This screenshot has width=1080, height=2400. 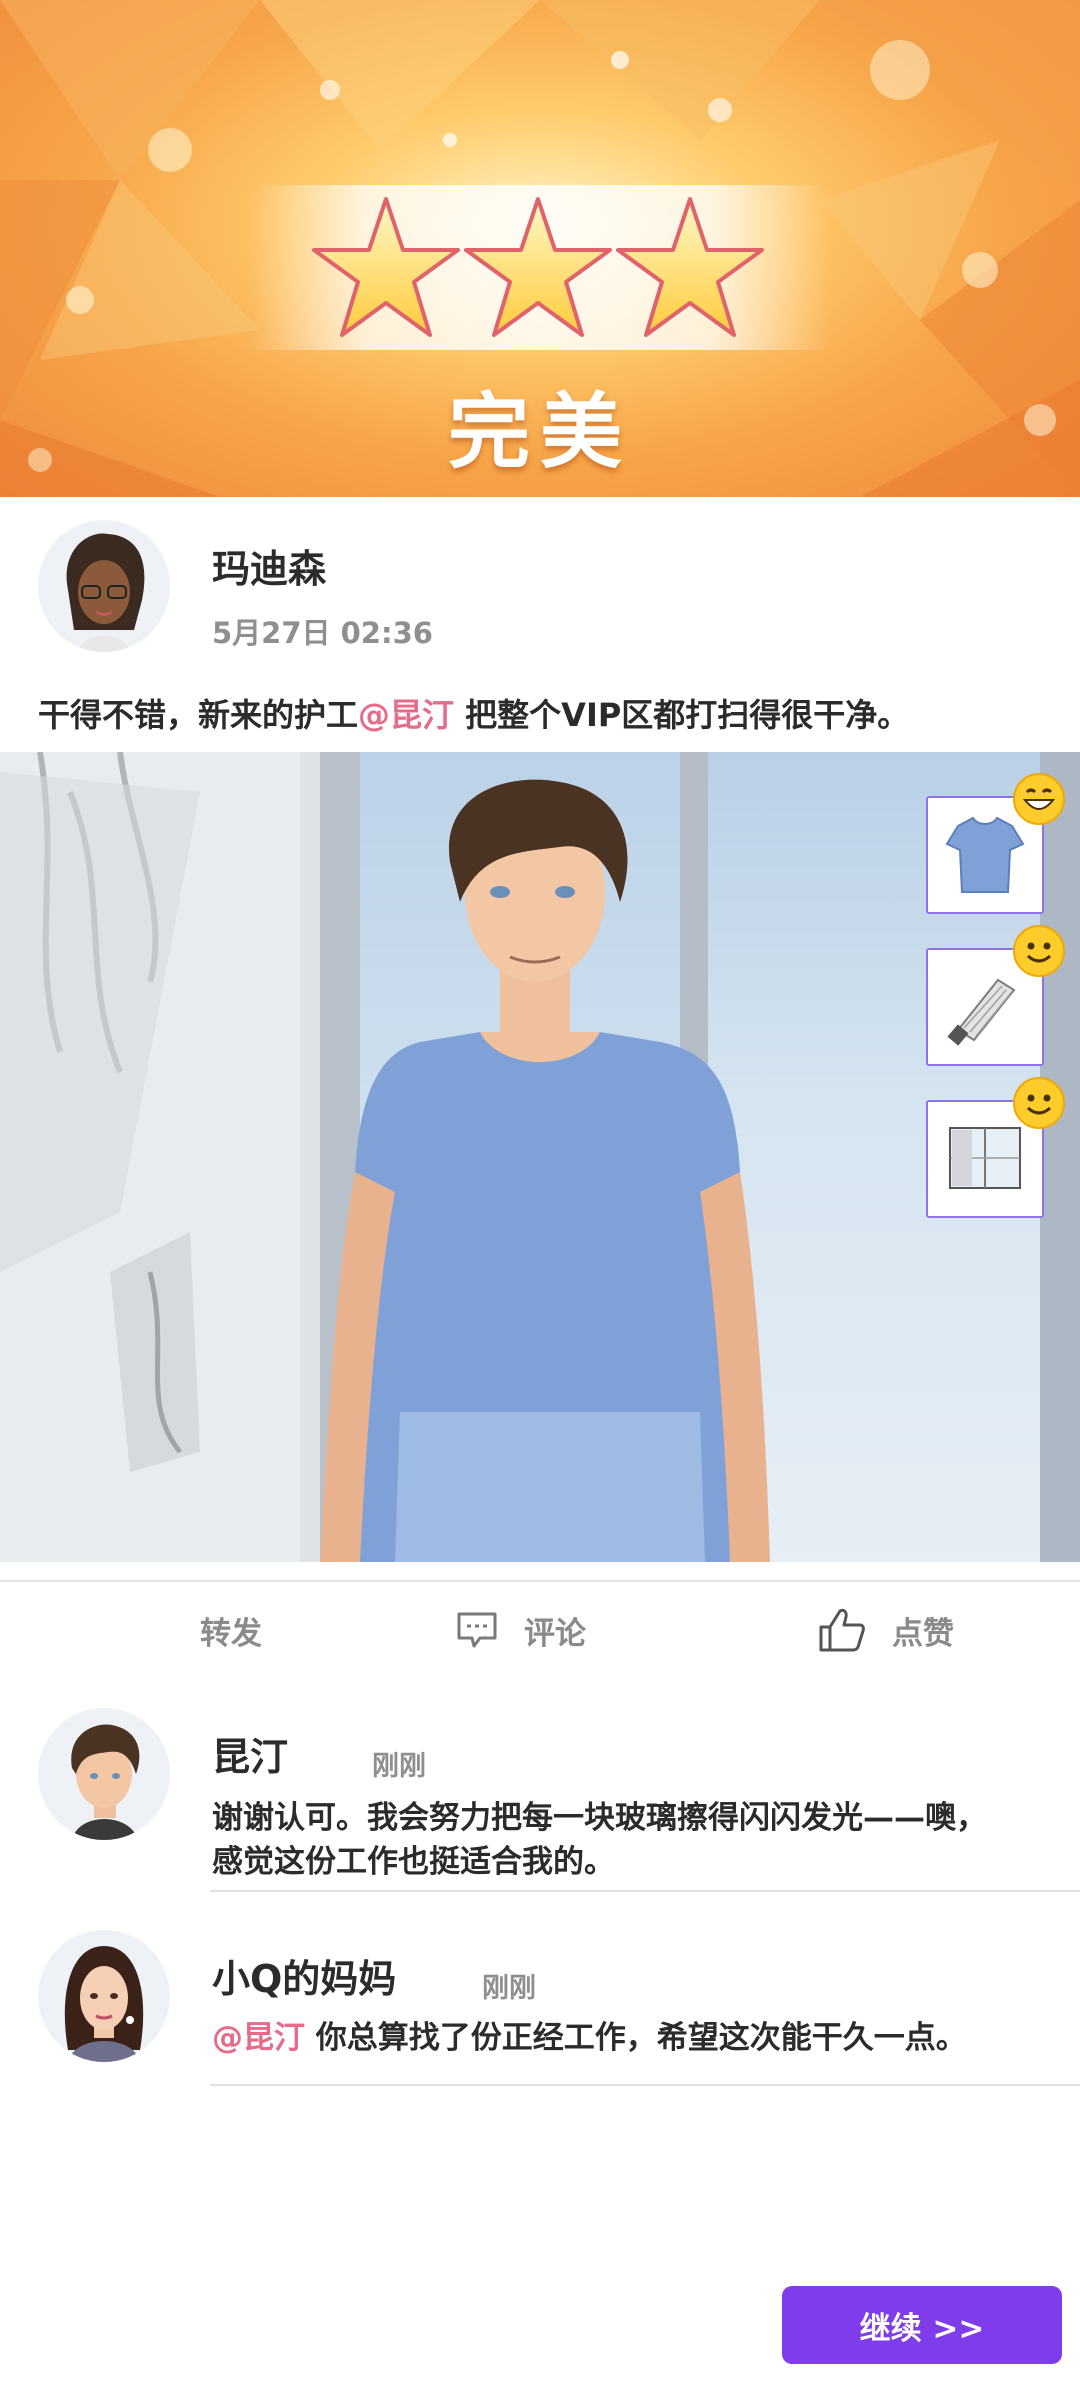 What do you see at coordinates (304, 1975) in the screenshot?
I see `comment-author-name: 小Q的妈妈` at bounding box center [304, 1975].